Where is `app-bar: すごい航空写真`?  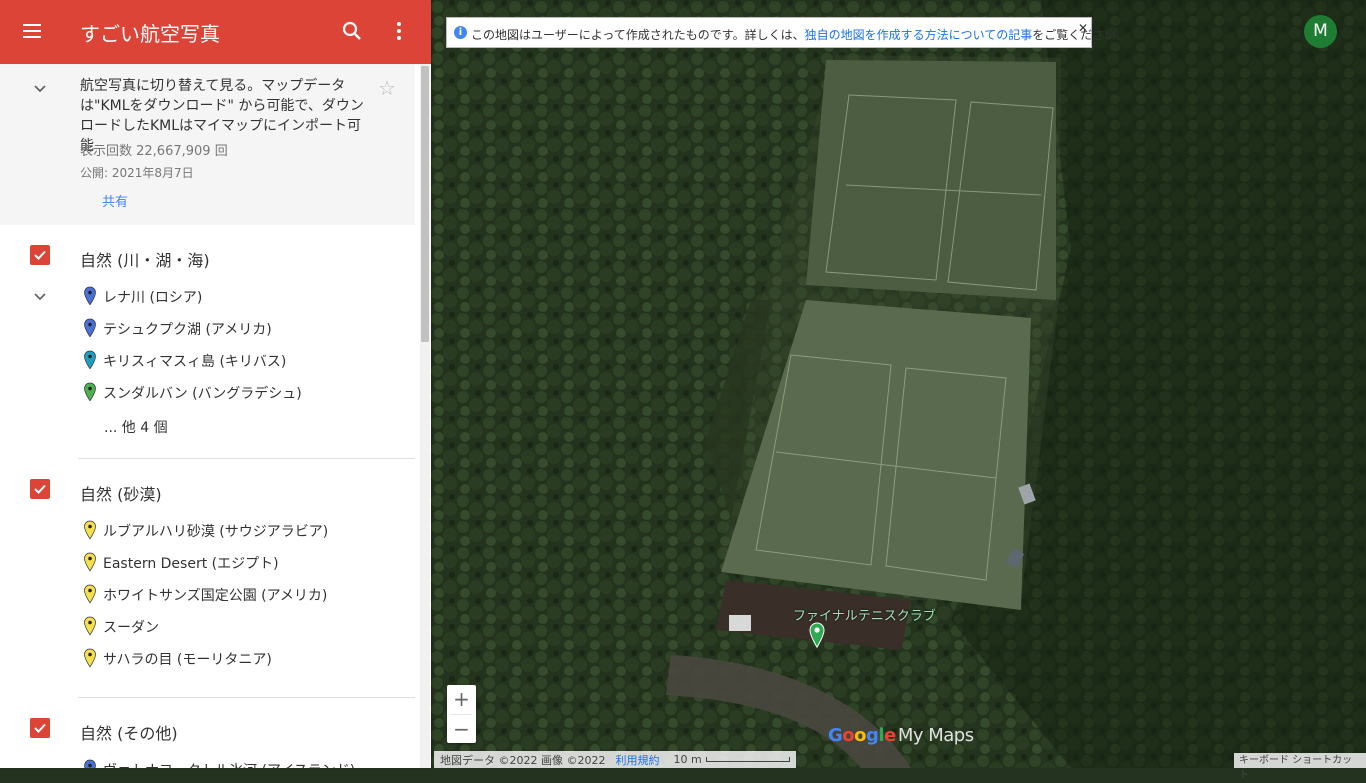
app-bar: すごい航空写真 is located at coordinates (215, 32).